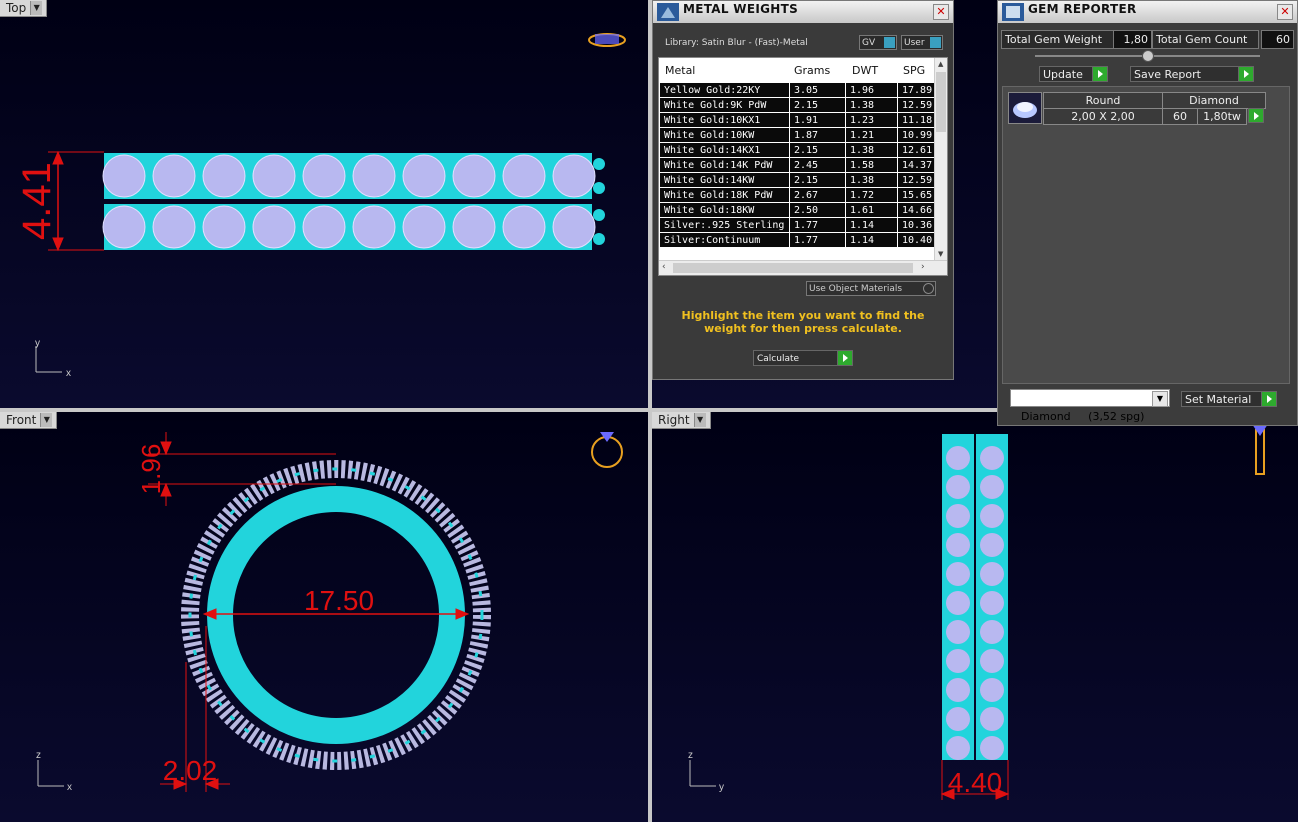  What do you see at coordinates (797, 180) in the screenshot?
I see `table-row: White Gold:14KW 2.15 1.38 12.59` at bounding box center [797, 180].